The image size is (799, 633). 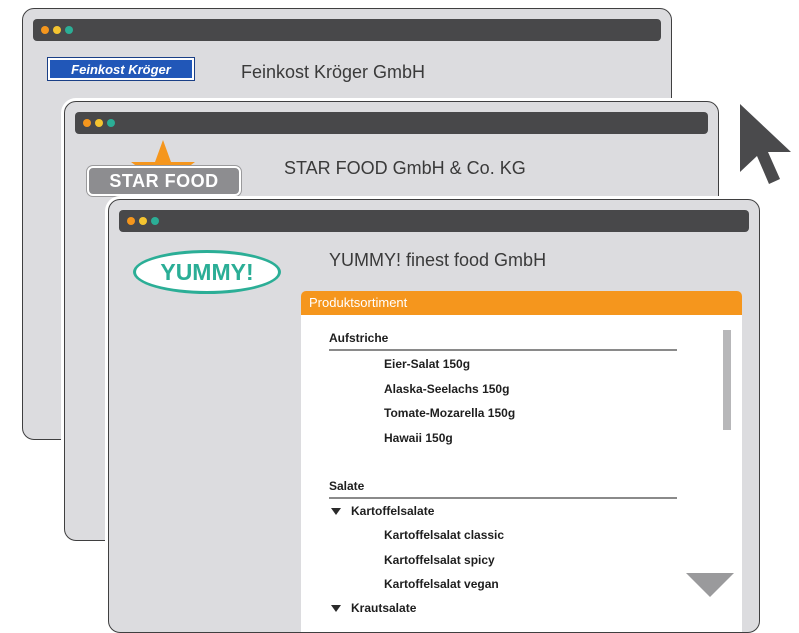 What do you see at coordinates (441, 584) in the screenshot?
I see `list-item: Kartoffelsalat vegan` at bounding box center [441, 584].